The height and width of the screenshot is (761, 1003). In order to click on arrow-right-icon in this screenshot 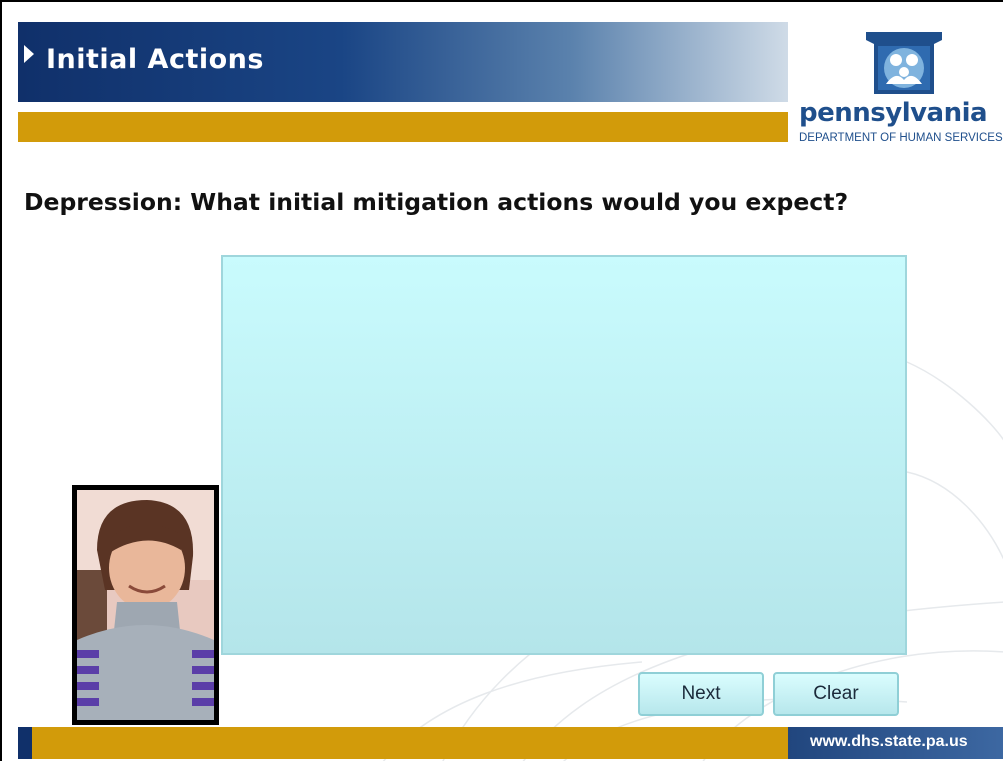, I will do `click(29, 54)`.